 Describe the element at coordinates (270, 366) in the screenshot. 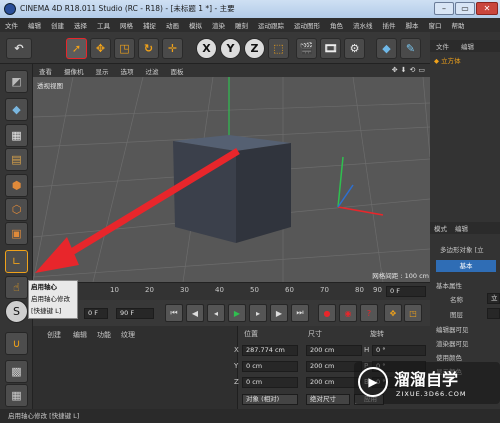

I see `position-y-field: 0 cm` at that location.